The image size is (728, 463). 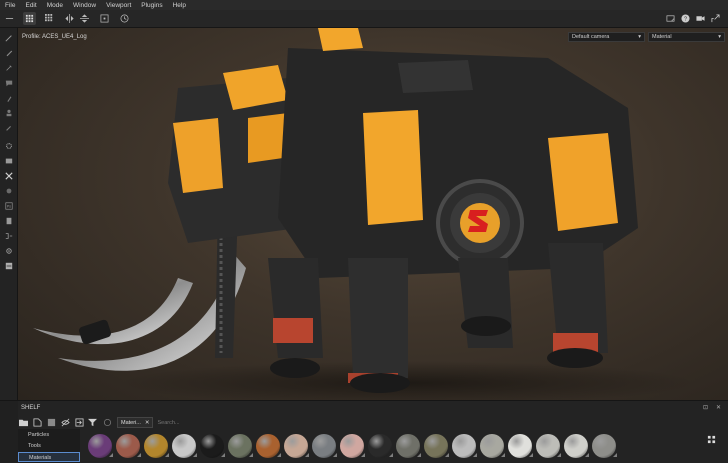 I want to click on tool-strip: Ps, so click(x=9, y=214).